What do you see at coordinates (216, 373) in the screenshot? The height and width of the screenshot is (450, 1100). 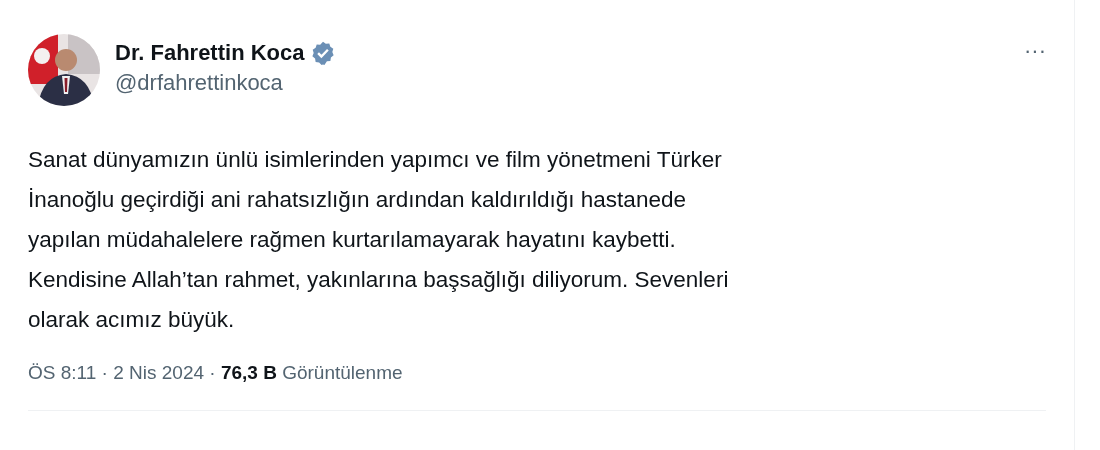 I see `tweet-meta: ÖS 8:11 · 2 Nis 2024 · 76,3 B Görüntülenme` at bounding box center [216, 373].